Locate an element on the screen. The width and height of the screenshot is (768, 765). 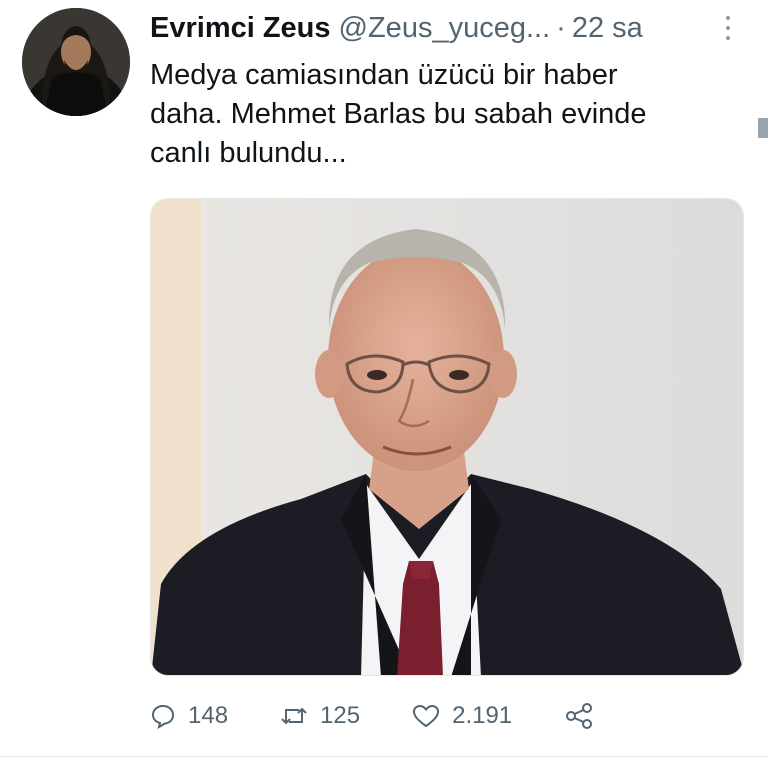
tweet-header: Evrimci Zeus @Zeus_yuceg... · 22 sa is located at coordinates (430, 28).